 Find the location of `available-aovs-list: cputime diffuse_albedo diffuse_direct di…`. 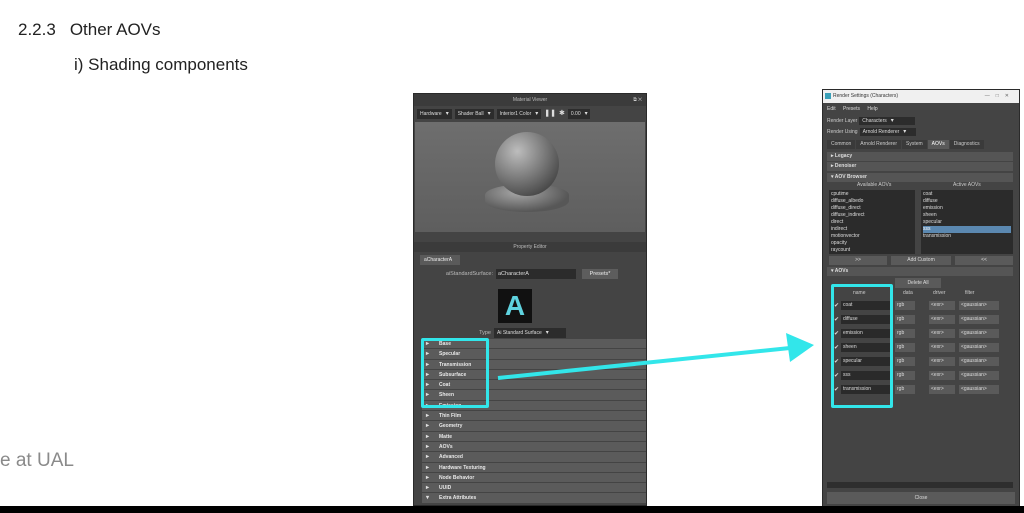

available-aovs-list: cputime diffuse_albedo diffuse_direct di… is located at coordinates (872, 222).